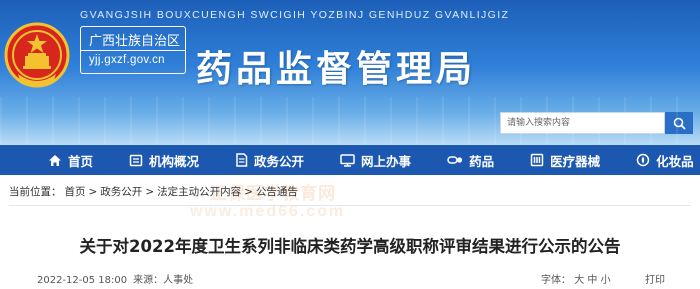 The width and height of the screenshot is (700, 289). I want to click on nav-item-home: 首页, so click(70, 160).